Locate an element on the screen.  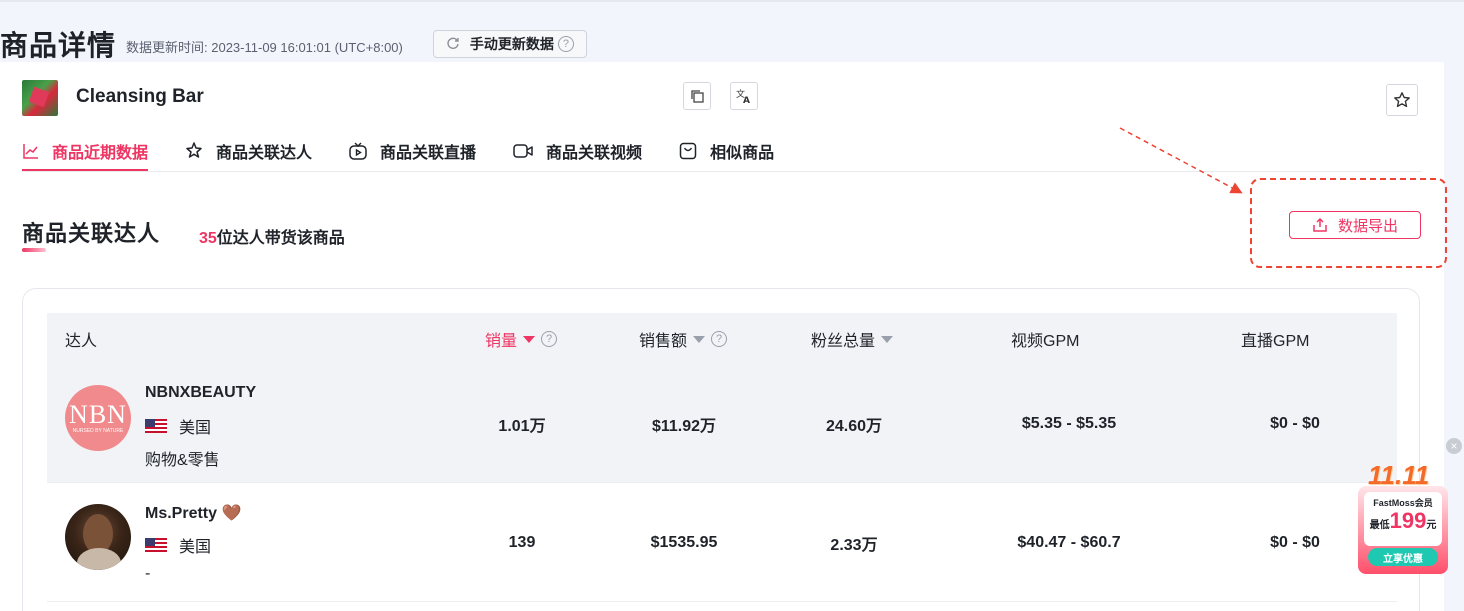
cell-video-gpm: $40.47 - $60.7 is located at coordinates (1069, 542).